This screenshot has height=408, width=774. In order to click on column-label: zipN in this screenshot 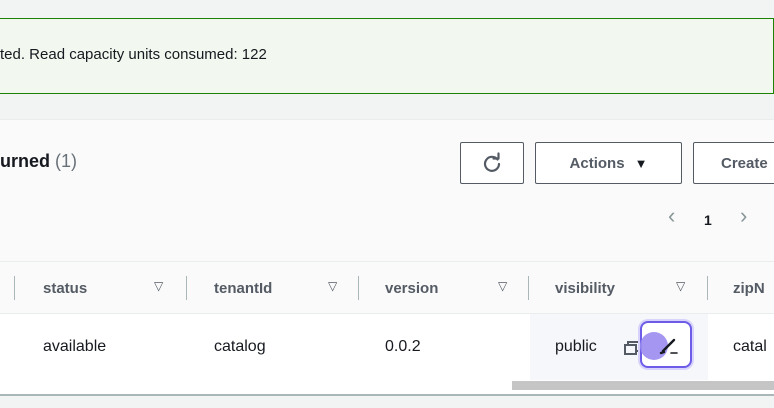, I will do `click(749, 288)`.